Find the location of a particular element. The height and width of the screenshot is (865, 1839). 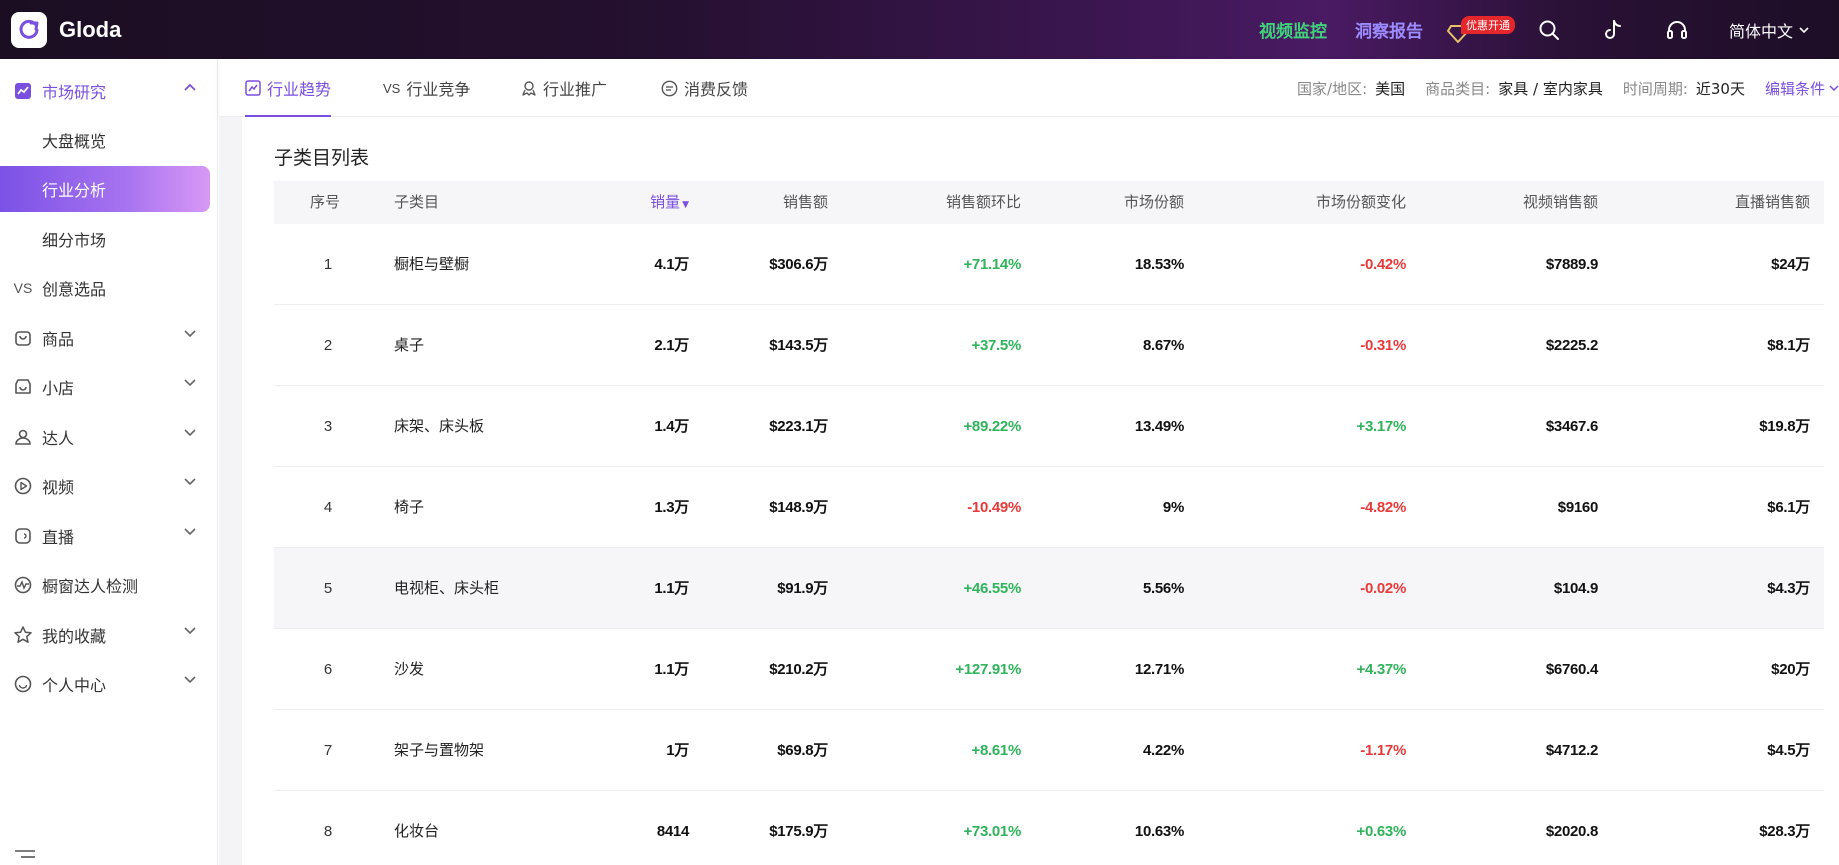

bag-icon is located at coordinates (23, 338).